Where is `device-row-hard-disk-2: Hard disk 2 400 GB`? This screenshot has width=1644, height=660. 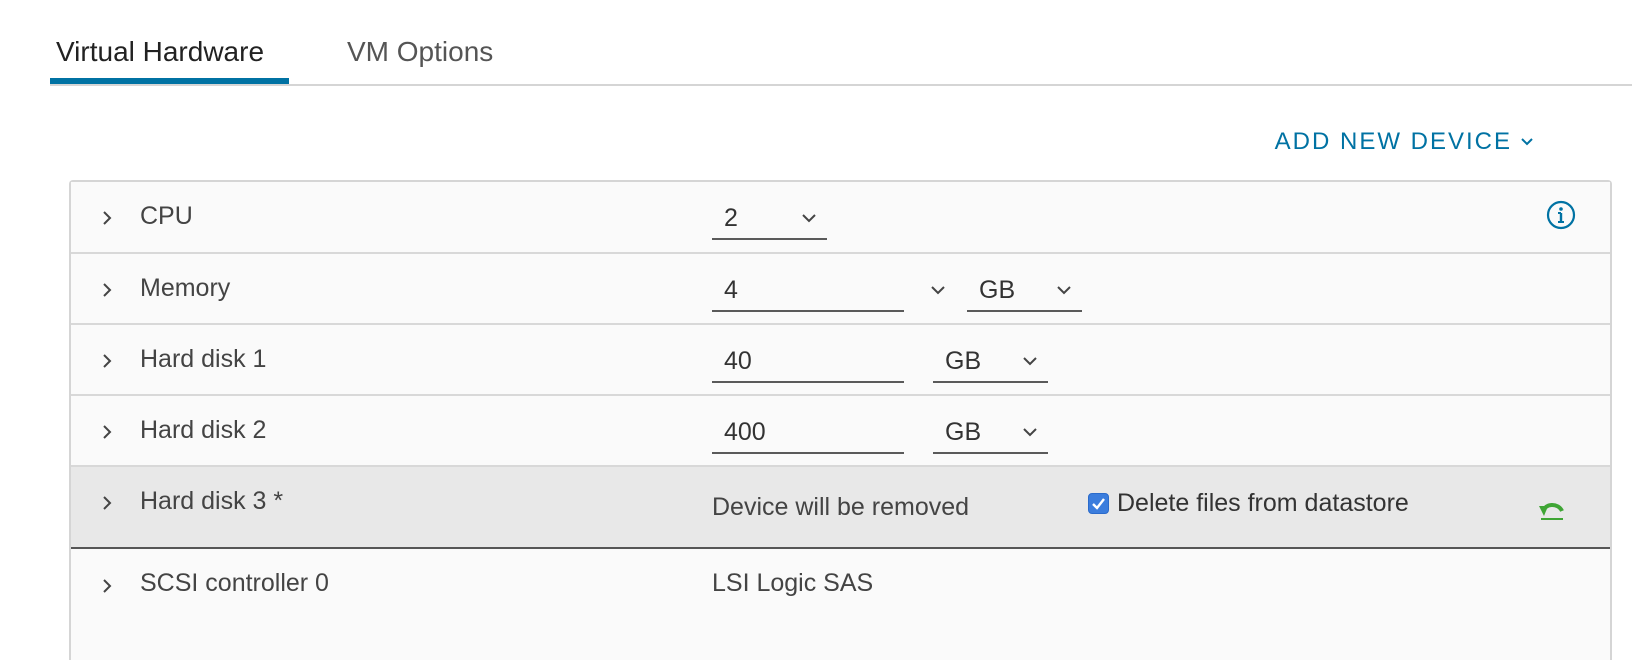 device-row-hard-disk-2: Hard disk 2 400 GB is located at coordinates (840, 431).